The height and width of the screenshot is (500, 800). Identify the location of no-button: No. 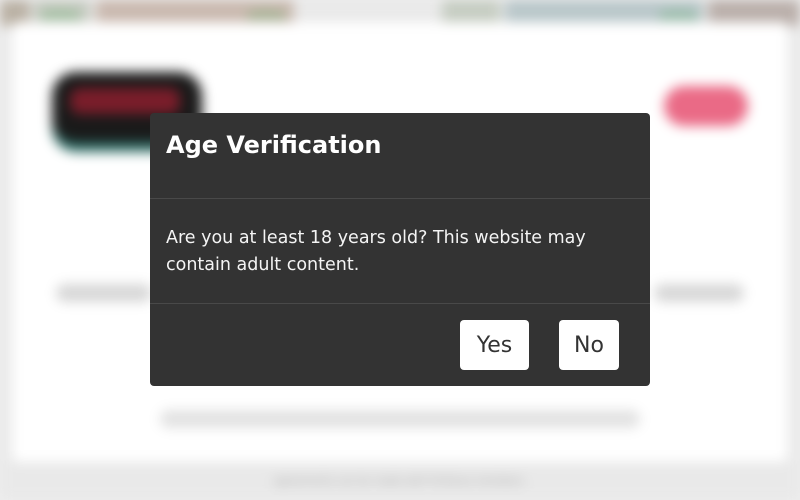
(589, 345).